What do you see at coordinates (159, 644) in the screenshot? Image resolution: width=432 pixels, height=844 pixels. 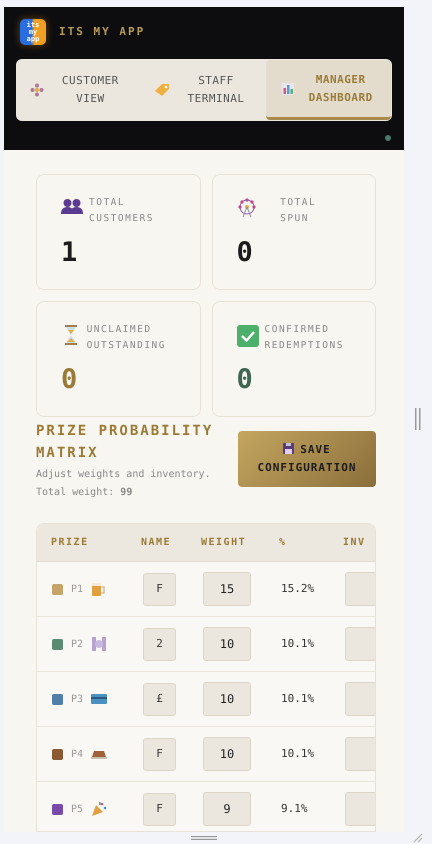 I see `name-input: 2` at bounding box center [159, 644].